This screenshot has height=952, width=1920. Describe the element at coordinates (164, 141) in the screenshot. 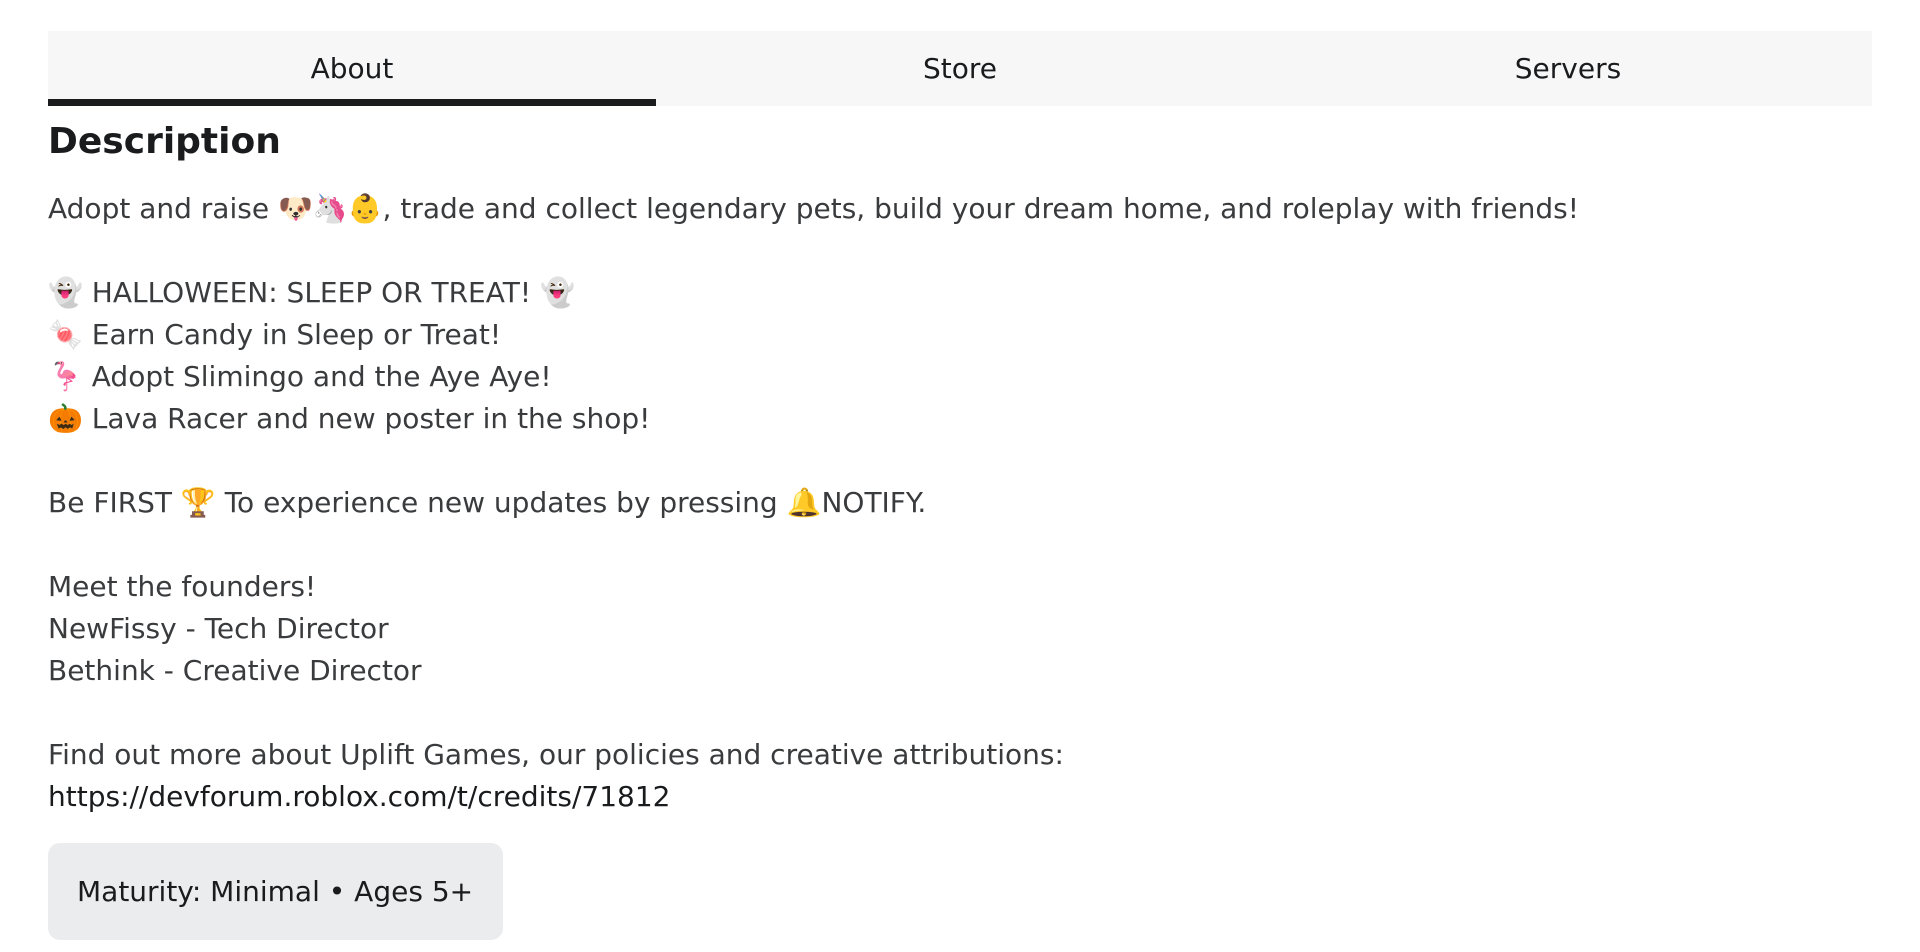

I see `description-heading: Description` at that location.